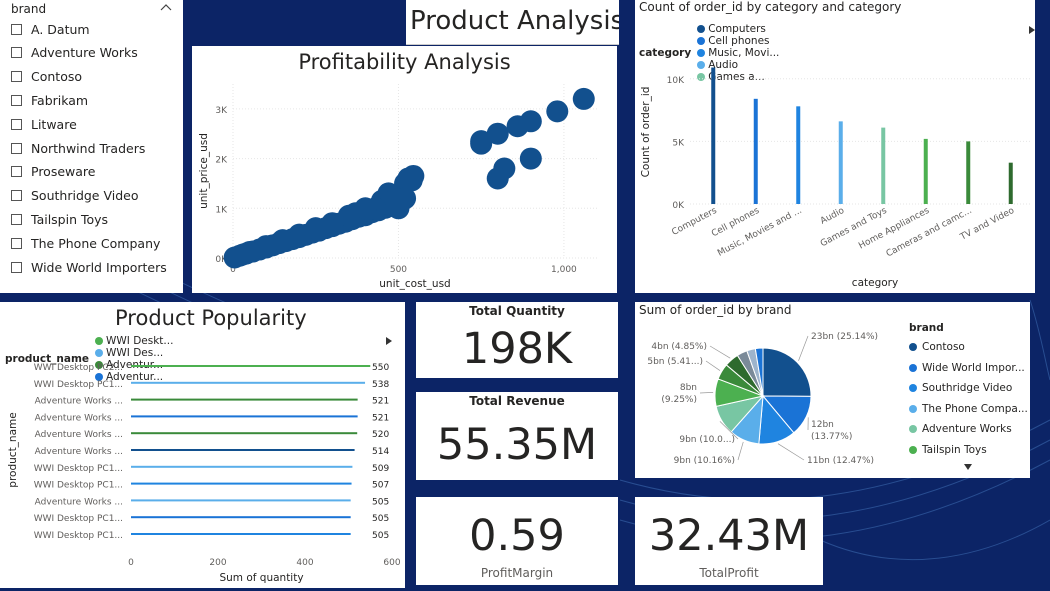  I want to click on slicer-item-label: A. Datum, so click(60, 29).